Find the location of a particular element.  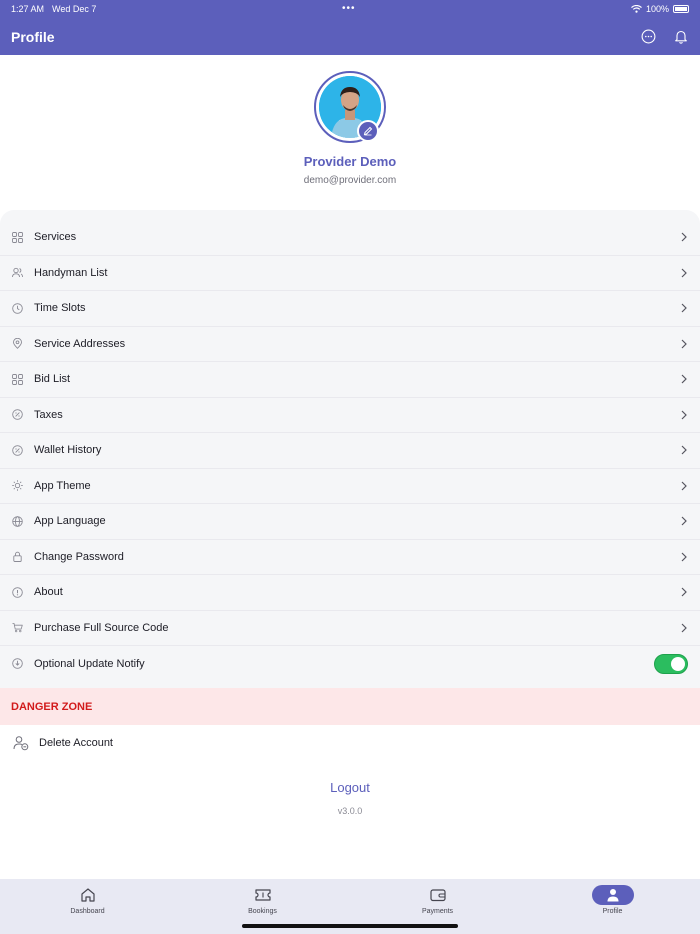

settings-item-label: Wallet History is located at coordinates (68, 450).